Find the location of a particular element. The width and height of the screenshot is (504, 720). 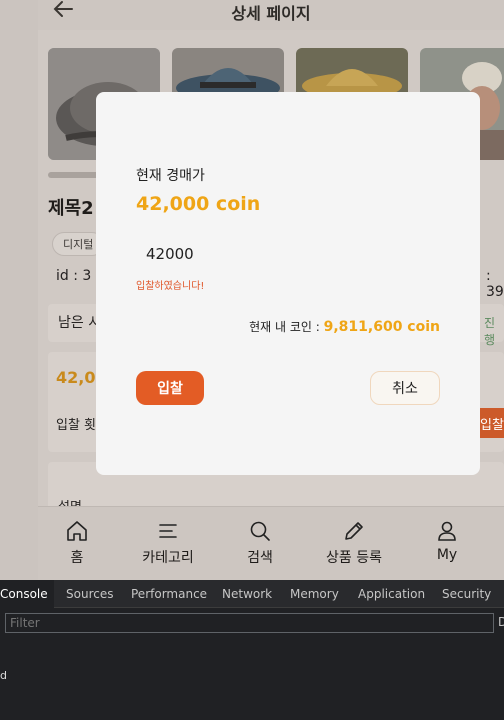

tab-application: Application is located at coordinates (391, 594).